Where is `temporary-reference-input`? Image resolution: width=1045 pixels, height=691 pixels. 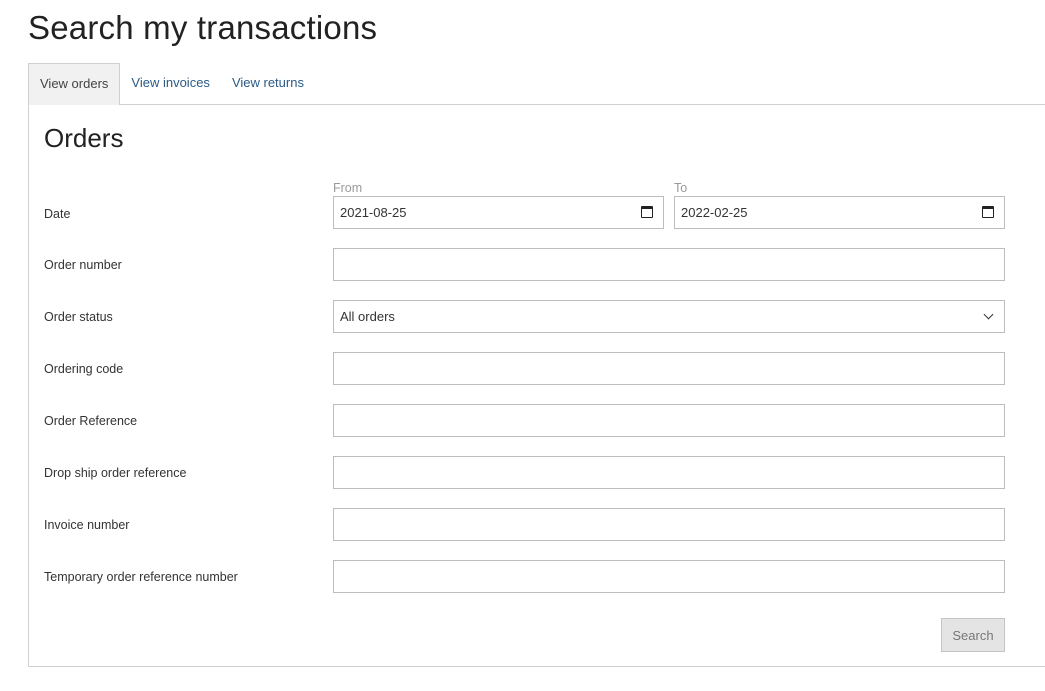
temporary-reference-input is located at coordinates (669, 576).